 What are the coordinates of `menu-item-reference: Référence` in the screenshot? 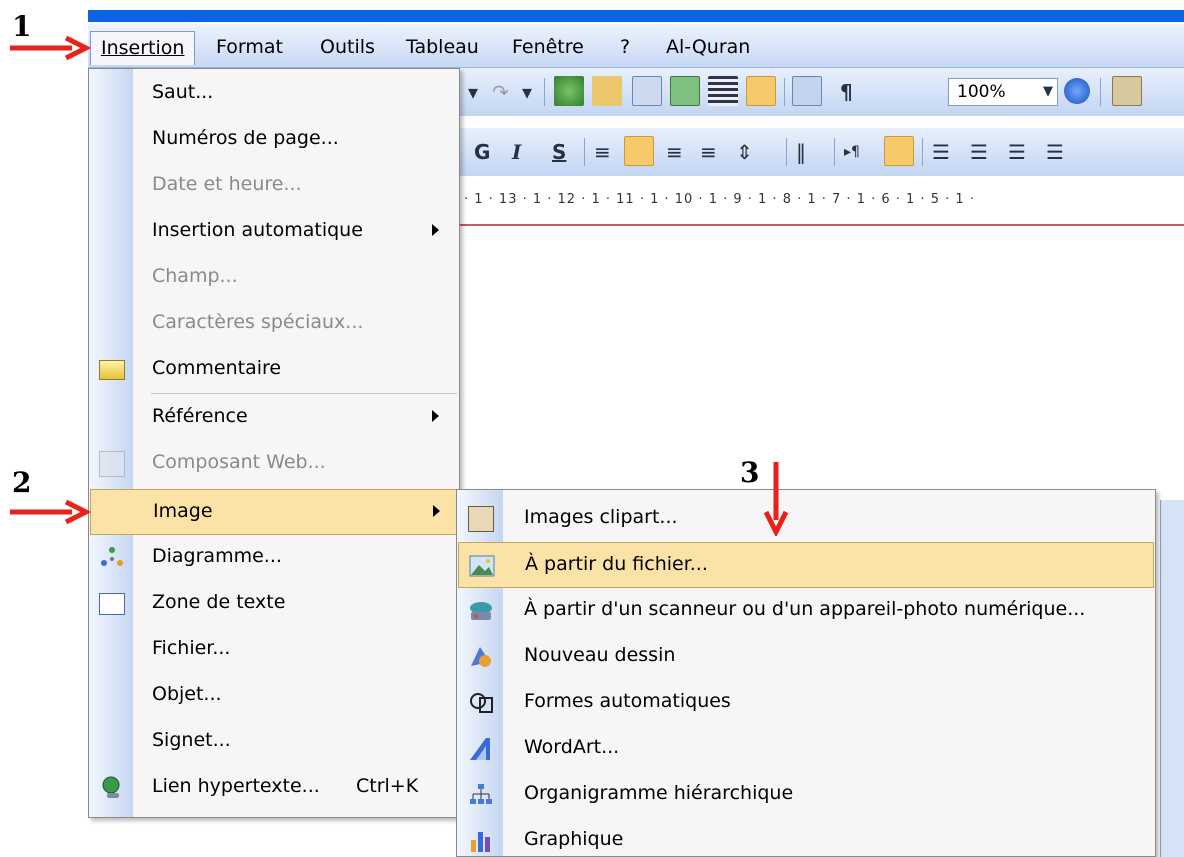 It's located at (274, 418).